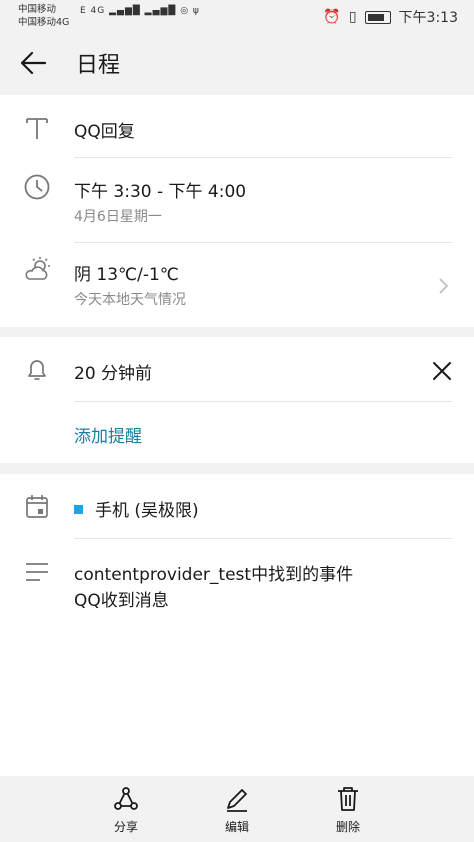 This screenshot has height=842, width=474. Describe the element at coordinates (160, 192) in the screenshot. I see `event-time-range: 下午 3:30 - 下午 4:00` at that location.